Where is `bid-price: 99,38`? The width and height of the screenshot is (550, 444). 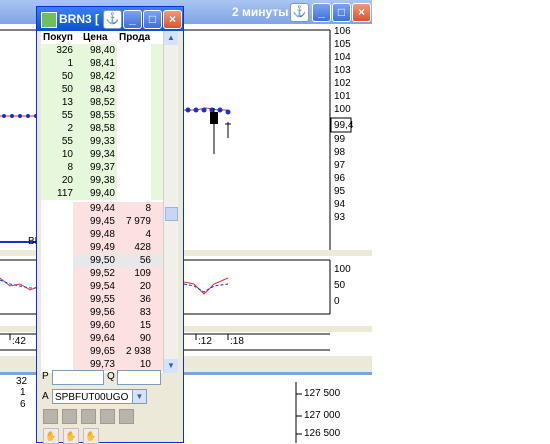 bid-price: 99,38 is located at coordinates (102, 180).